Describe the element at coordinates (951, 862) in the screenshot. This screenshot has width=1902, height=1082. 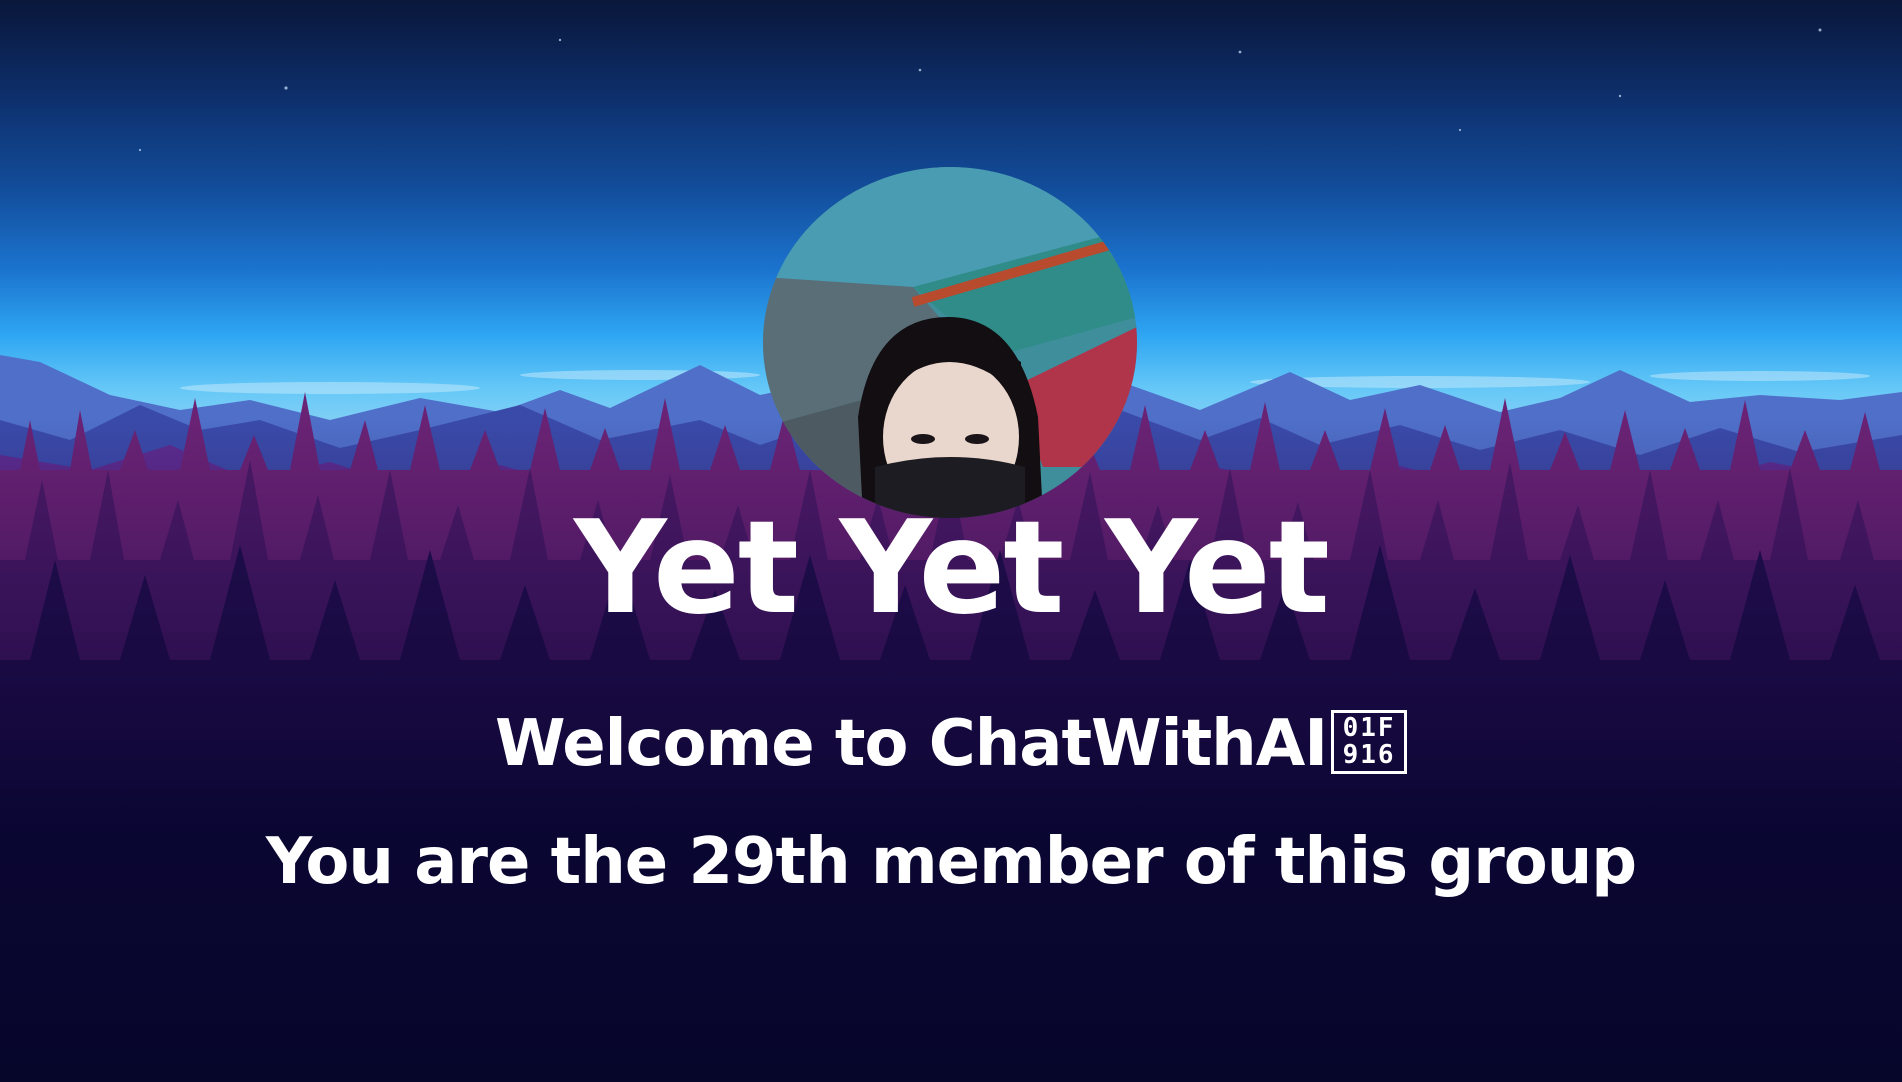
I see `member-count-message: You are the 29th member of this group` at that location.